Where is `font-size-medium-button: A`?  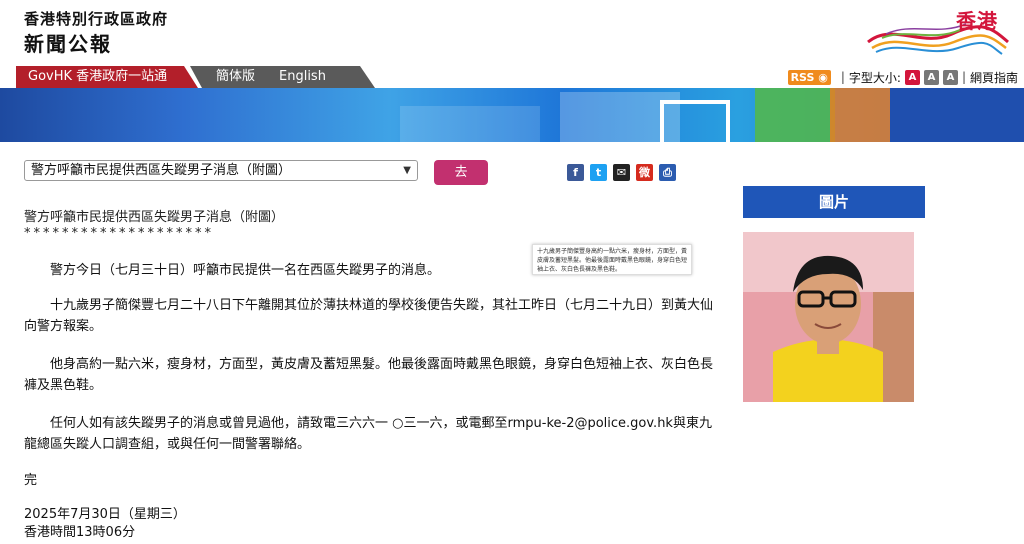 font-size-medium-button: A is located at coordinates (931, 77).